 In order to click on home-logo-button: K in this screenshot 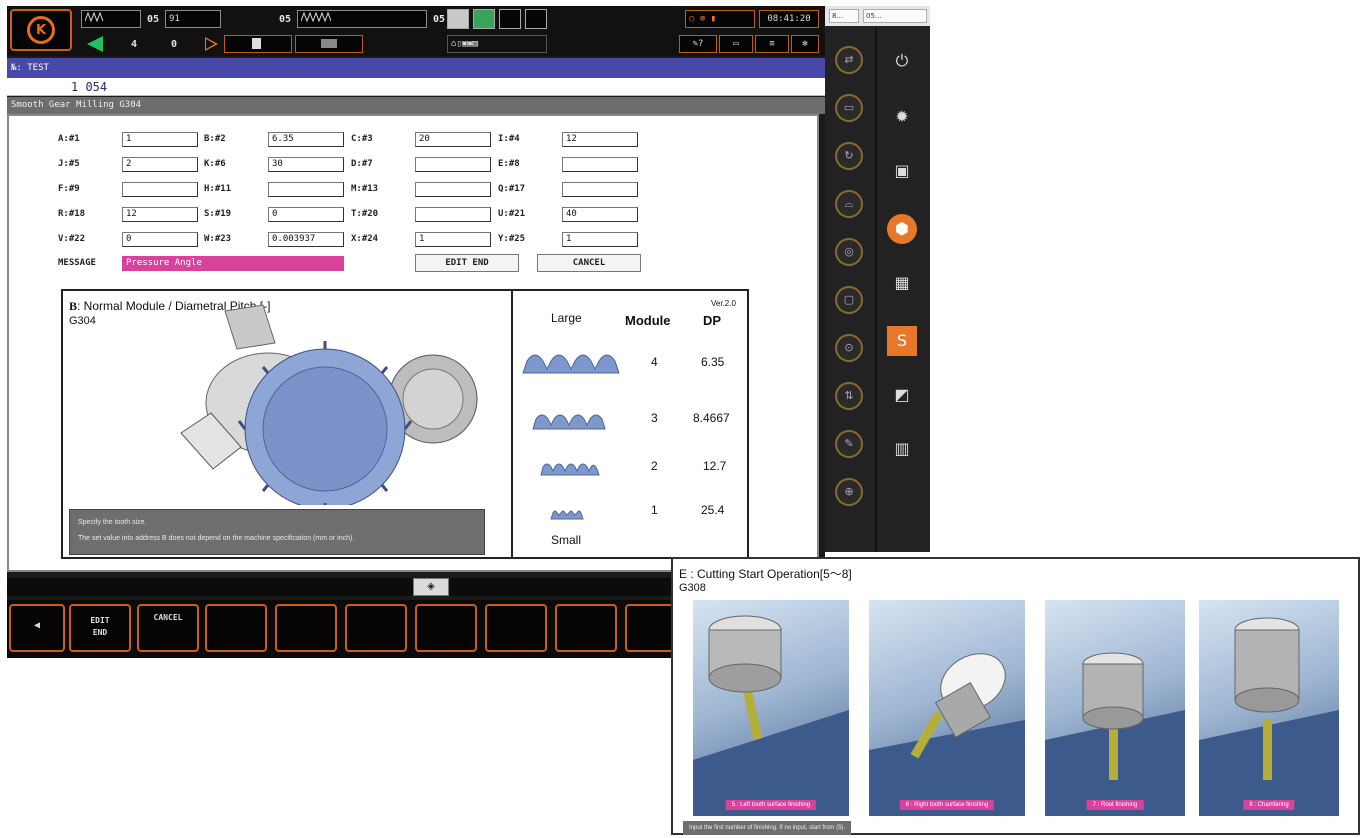, I will do `click(41, 30)`.